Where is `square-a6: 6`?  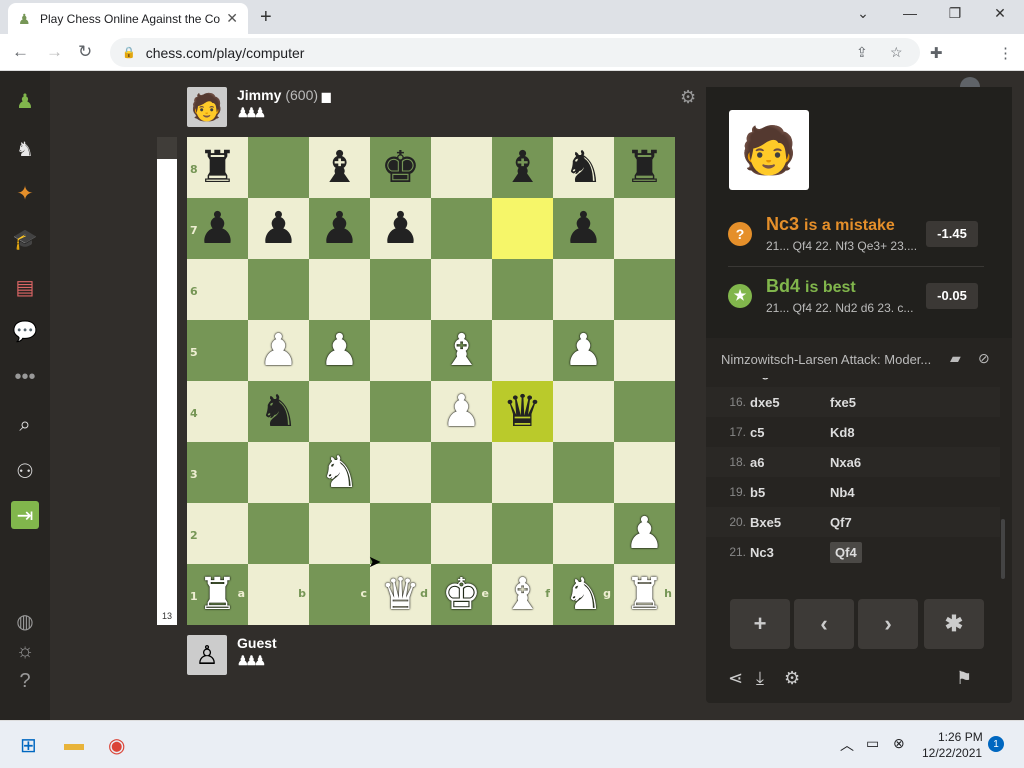 square-a6: 6 is located at coordinates (217, 289).